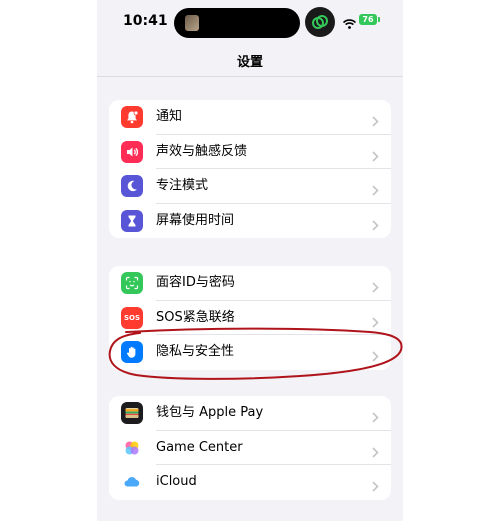  Describe the element at coordinates (132, 447) in the screenshot. I see `game-center-icon` at that location.